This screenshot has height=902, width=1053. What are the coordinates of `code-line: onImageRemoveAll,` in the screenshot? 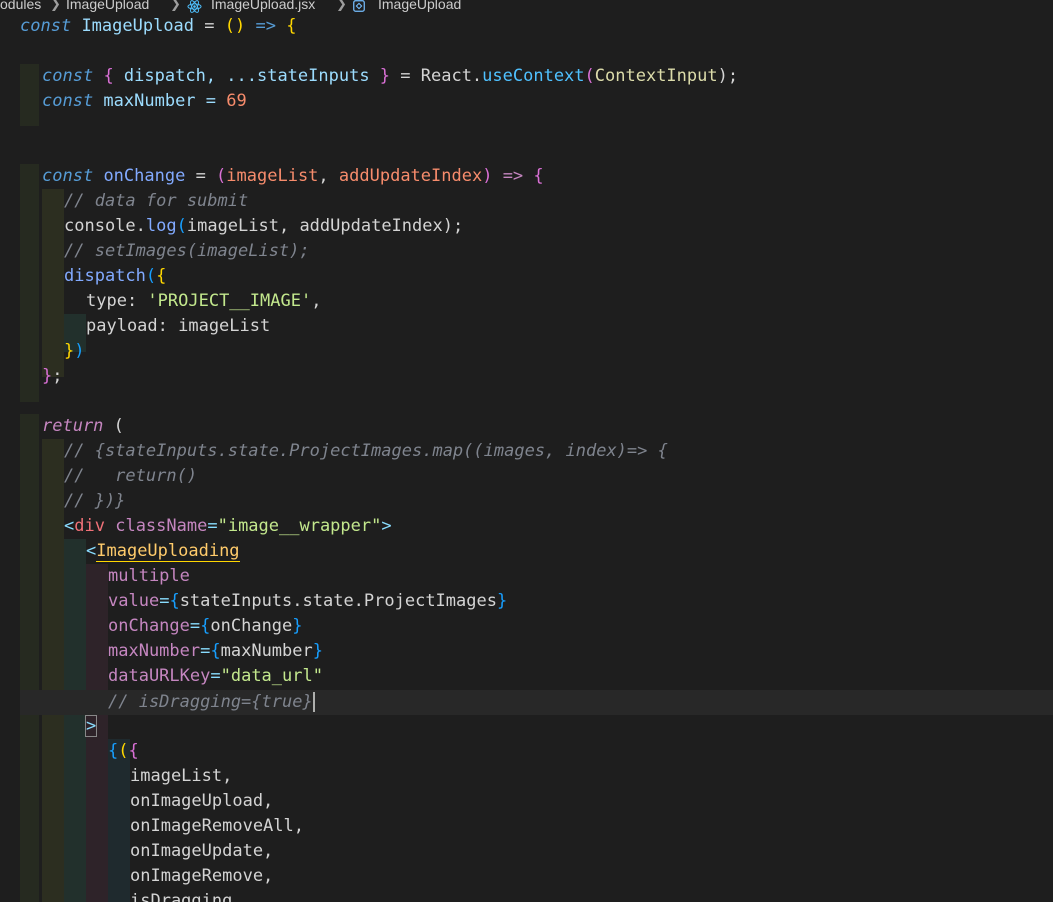 It's located at (217, 826).